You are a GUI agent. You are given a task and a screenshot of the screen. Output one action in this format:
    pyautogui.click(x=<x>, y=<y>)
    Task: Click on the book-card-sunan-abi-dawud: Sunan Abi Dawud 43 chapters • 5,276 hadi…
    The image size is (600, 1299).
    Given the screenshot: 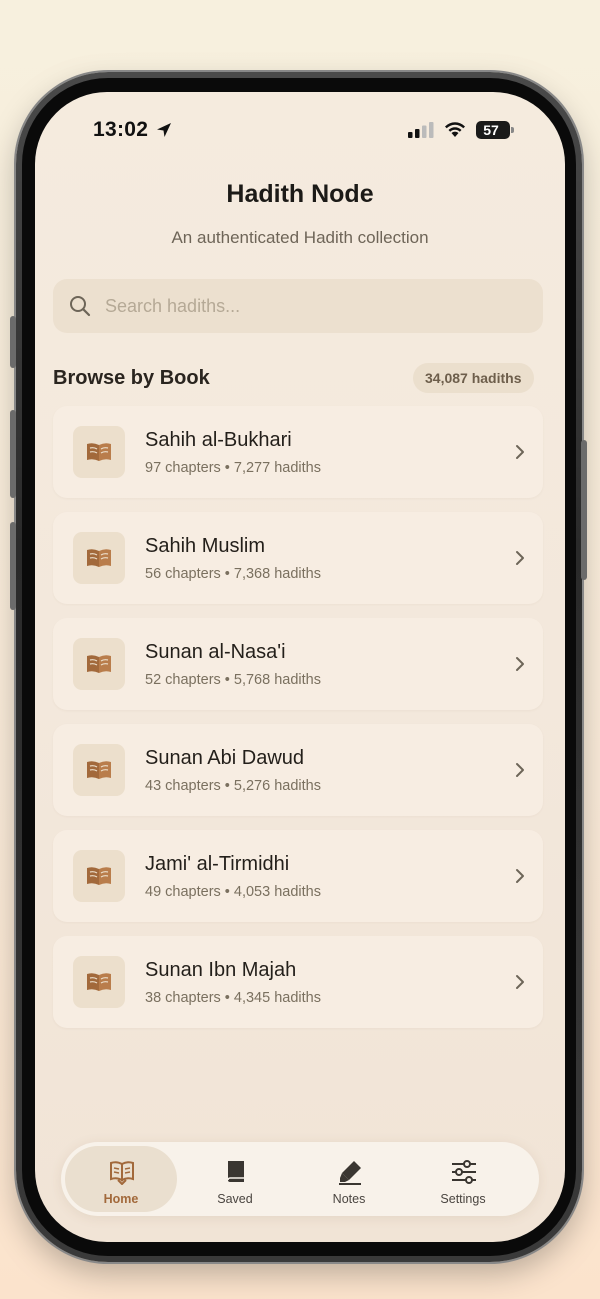 What is the action you would take?
    pyautogui.click(x=298, y=770)
    